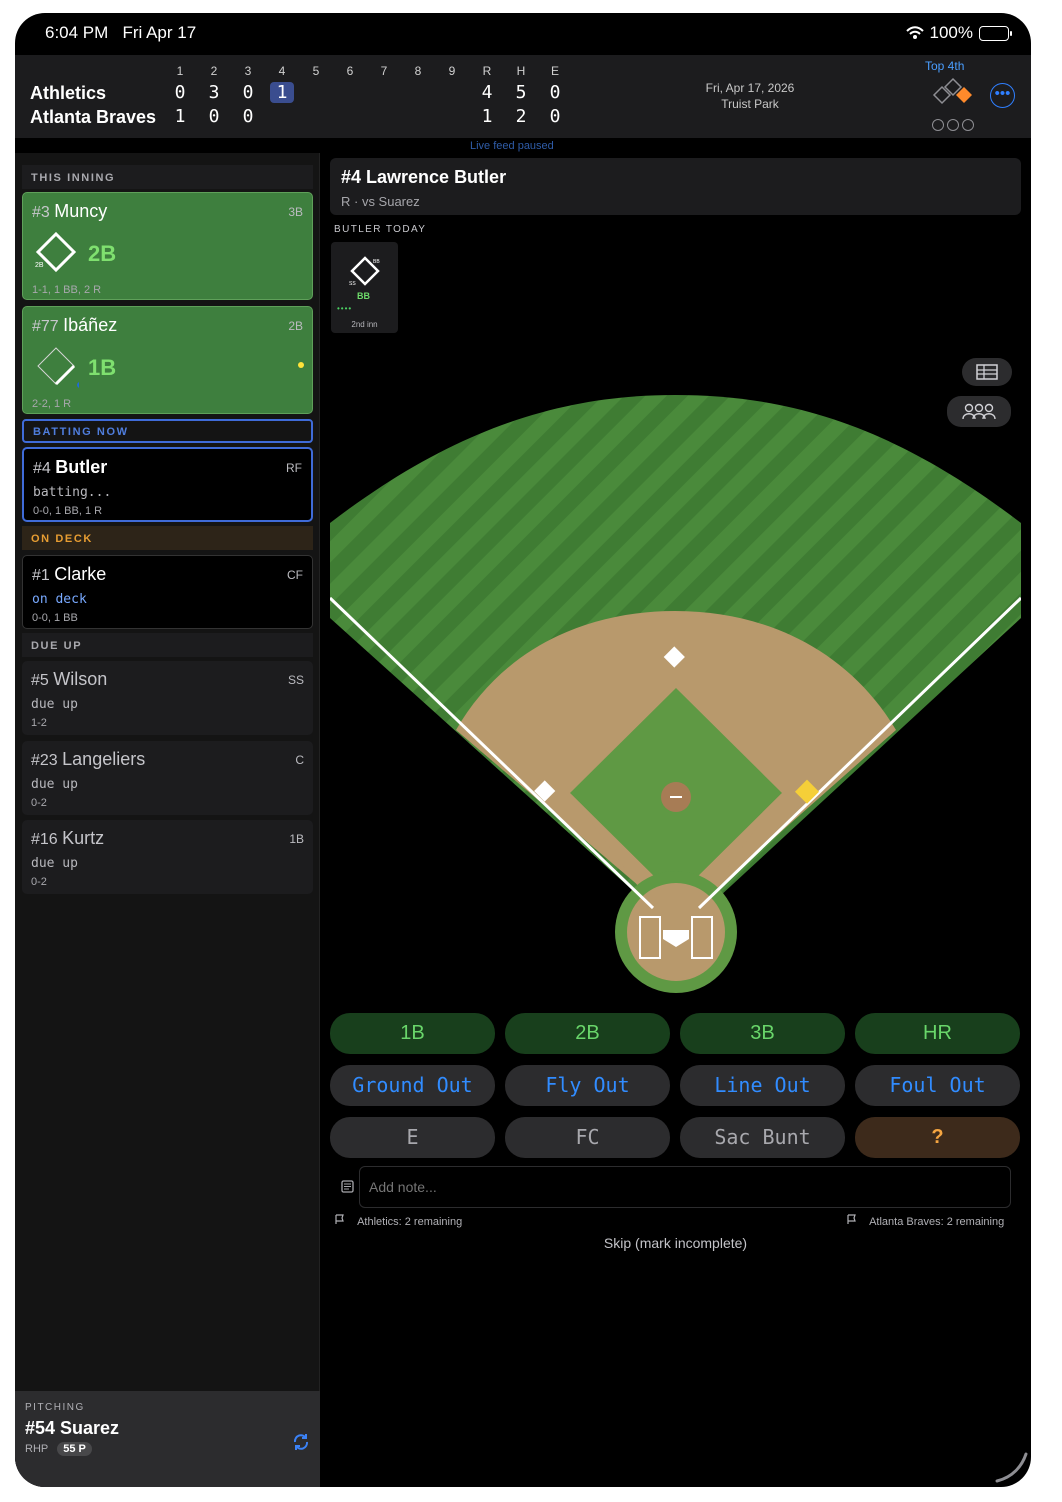 The image size is (1062, 1502). I want to click on skip-button: Skip (mark incomplete), so click(675, 1243).